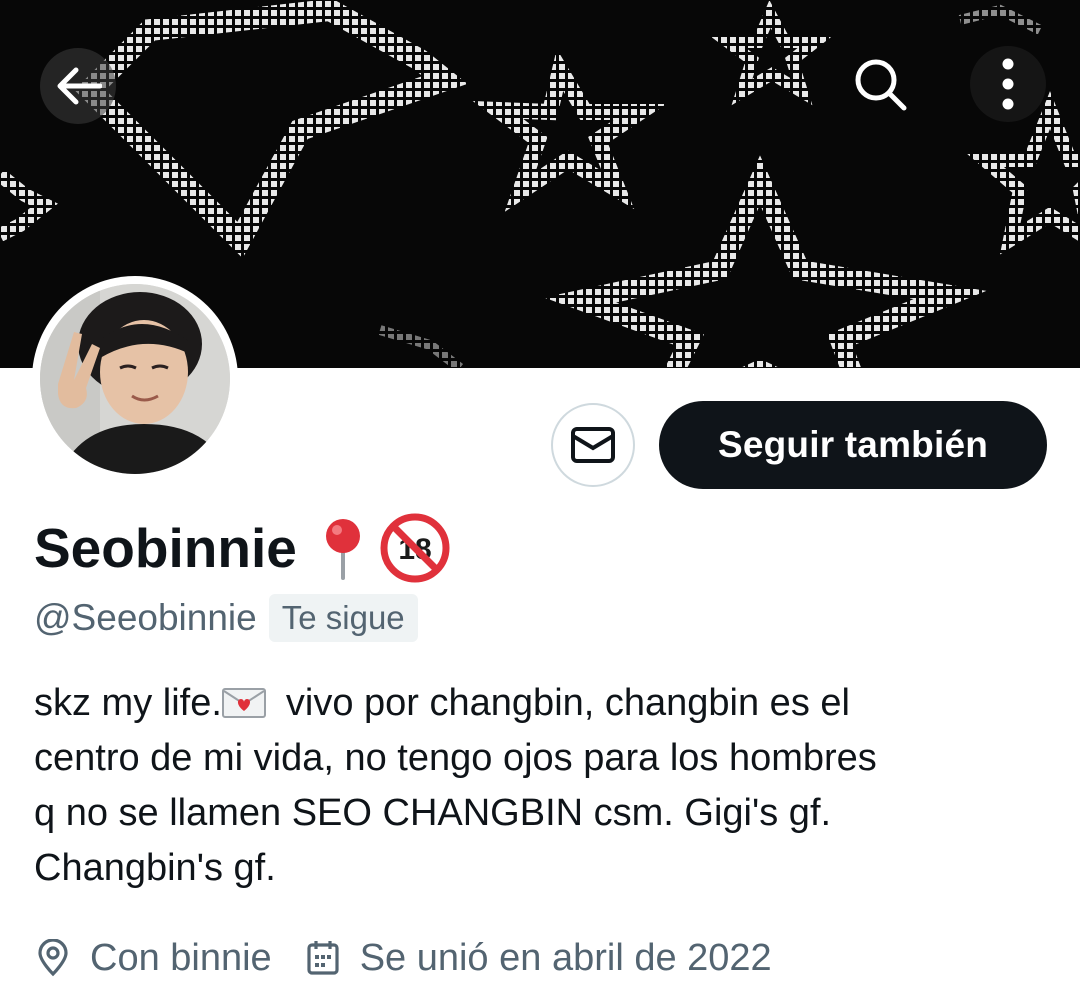  I want to click on profile-name-row: Seobinnie 18, so click(242, 548).